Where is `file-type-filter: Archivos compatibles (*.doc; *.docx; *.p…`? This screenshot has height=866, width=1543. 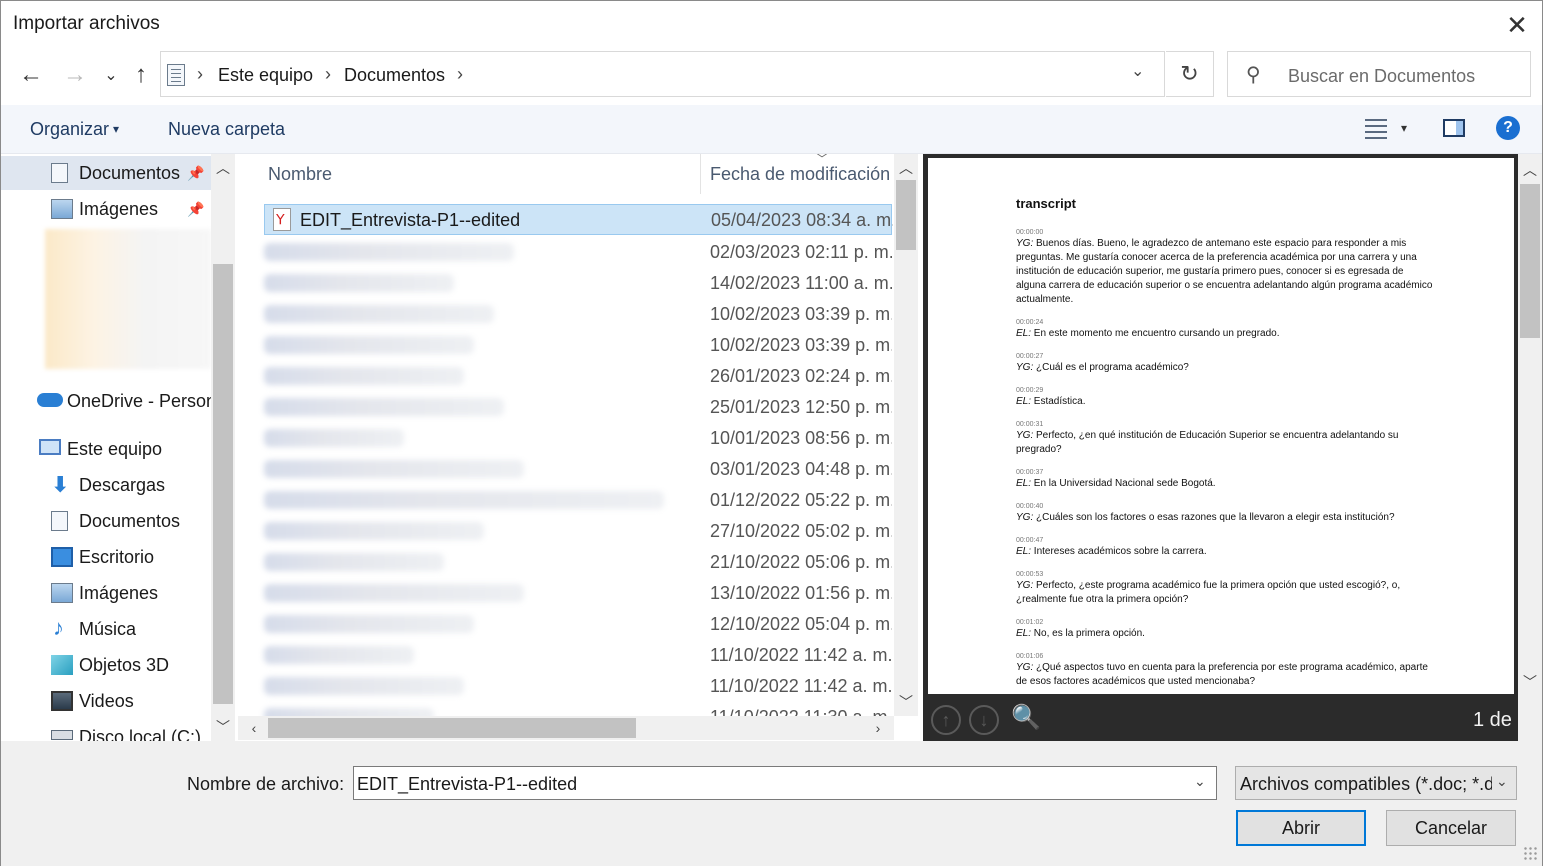 file-type-filter: Archivos compatibles (*.doc; *.docx; *.p… is located at coordinates (1376, 783).